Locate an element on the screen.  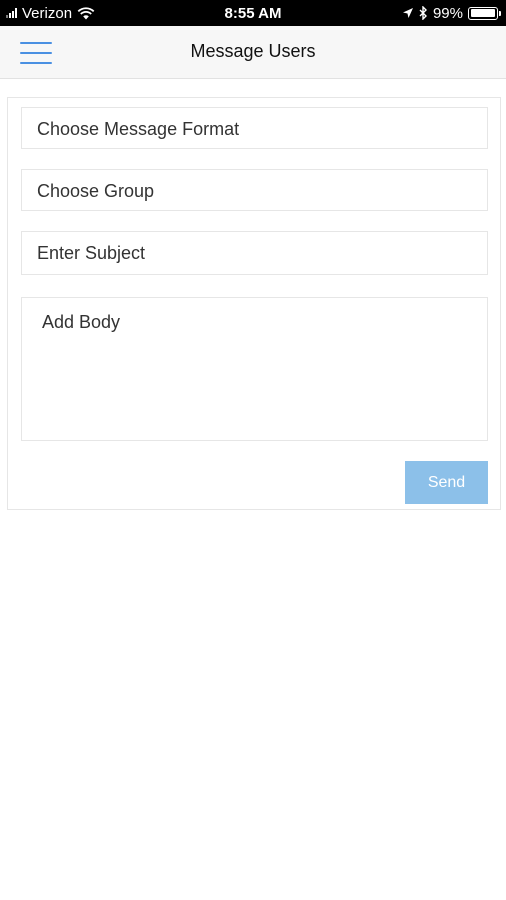
body-textarea is located at coordinates (254, 369).